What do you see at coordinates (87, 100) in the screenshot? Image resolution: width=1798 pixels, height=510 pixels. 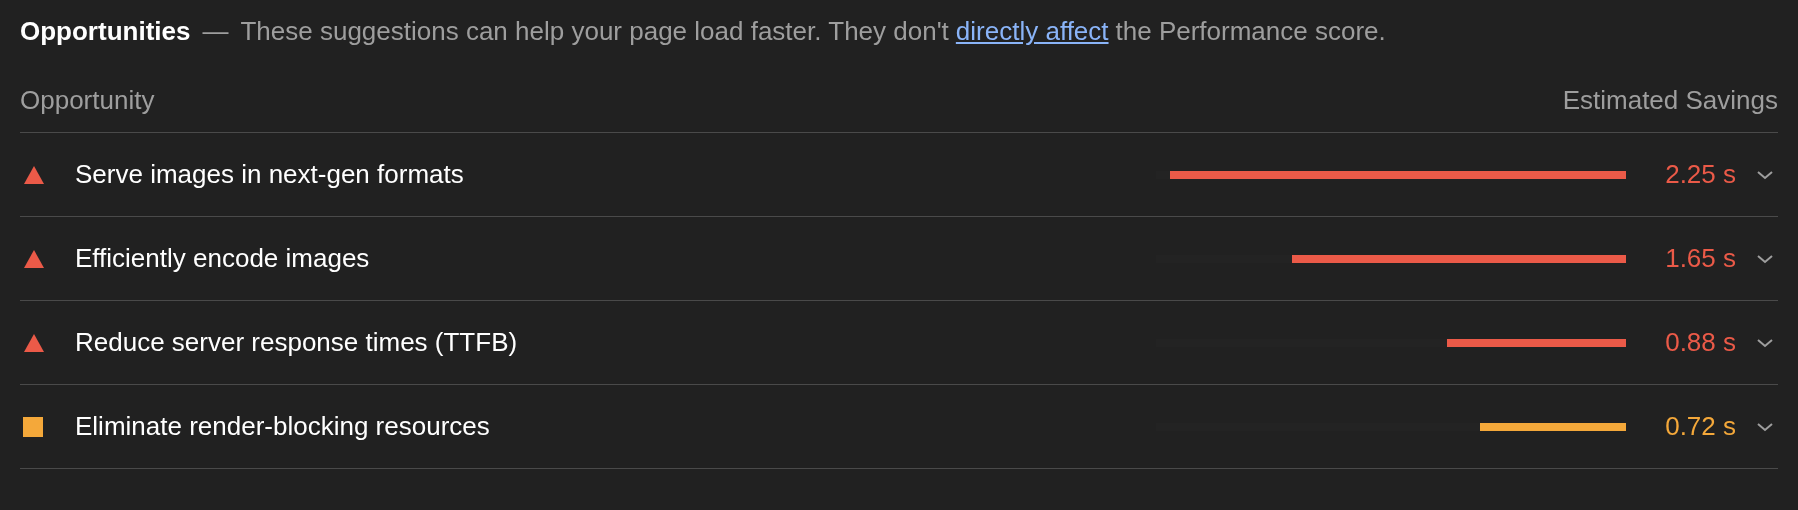 I see `column-header: Opportunity` at bounding box center [87, 100].